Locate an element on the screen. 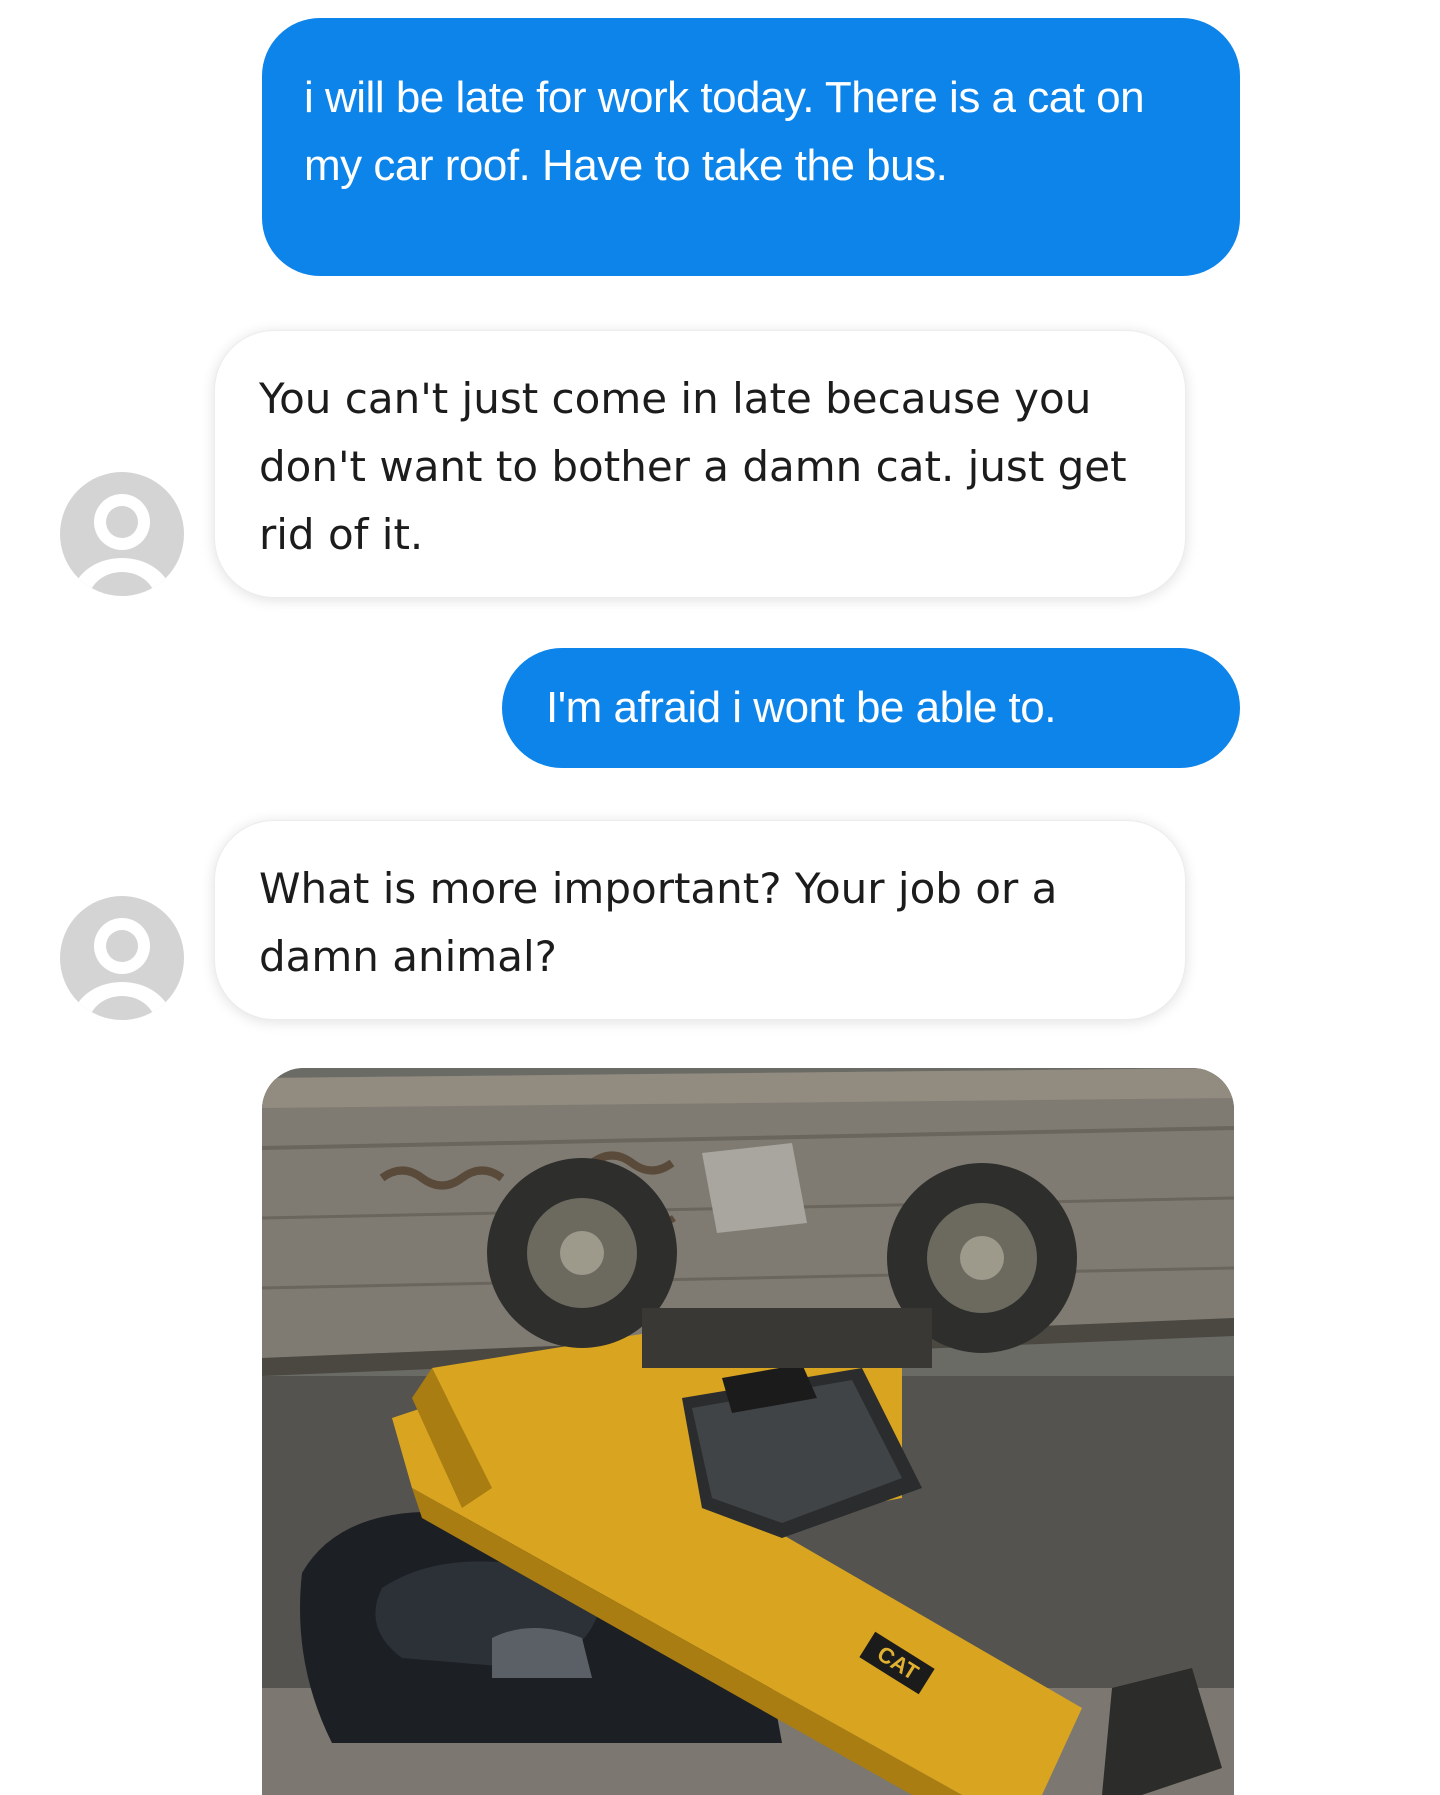 The width and height of the screenshot is (1440, 1795). sent-message-bubble: I'm afraid i wont be able to. is located at coordinates (871, 708).